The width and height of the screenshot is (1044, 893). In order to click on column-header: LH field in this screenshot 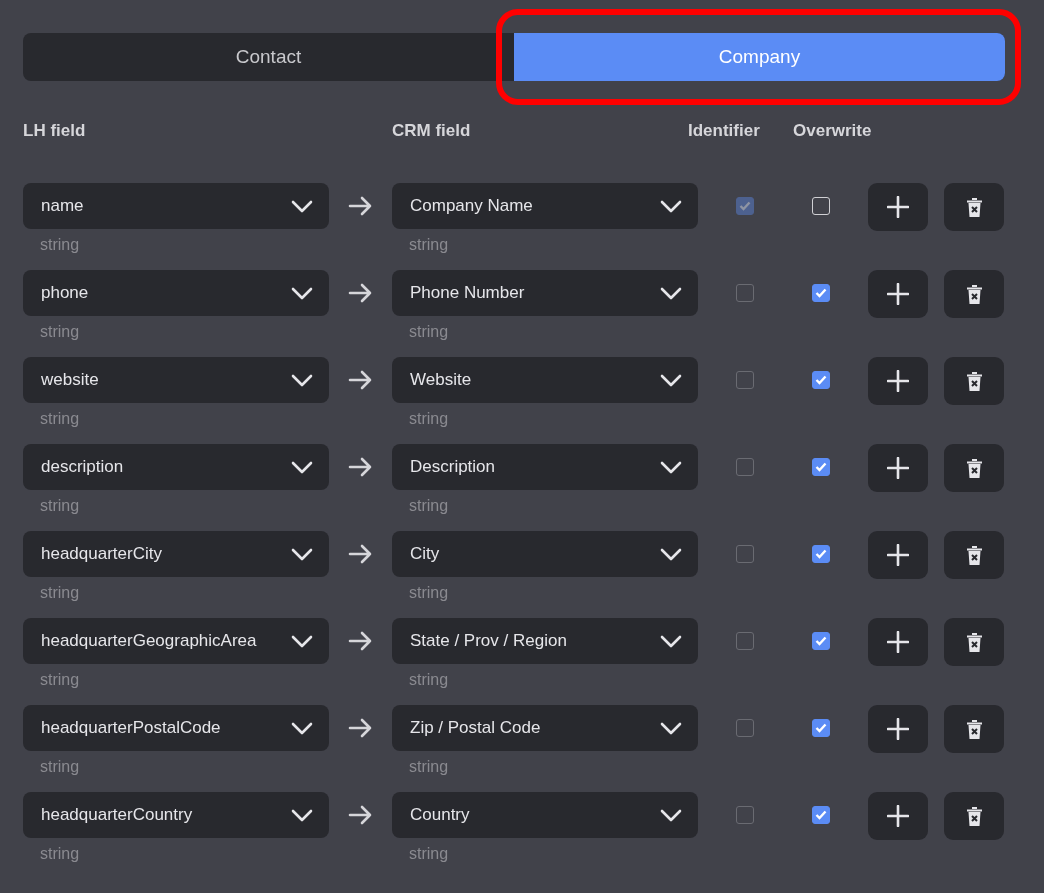, I will do `click(54, 131)`.